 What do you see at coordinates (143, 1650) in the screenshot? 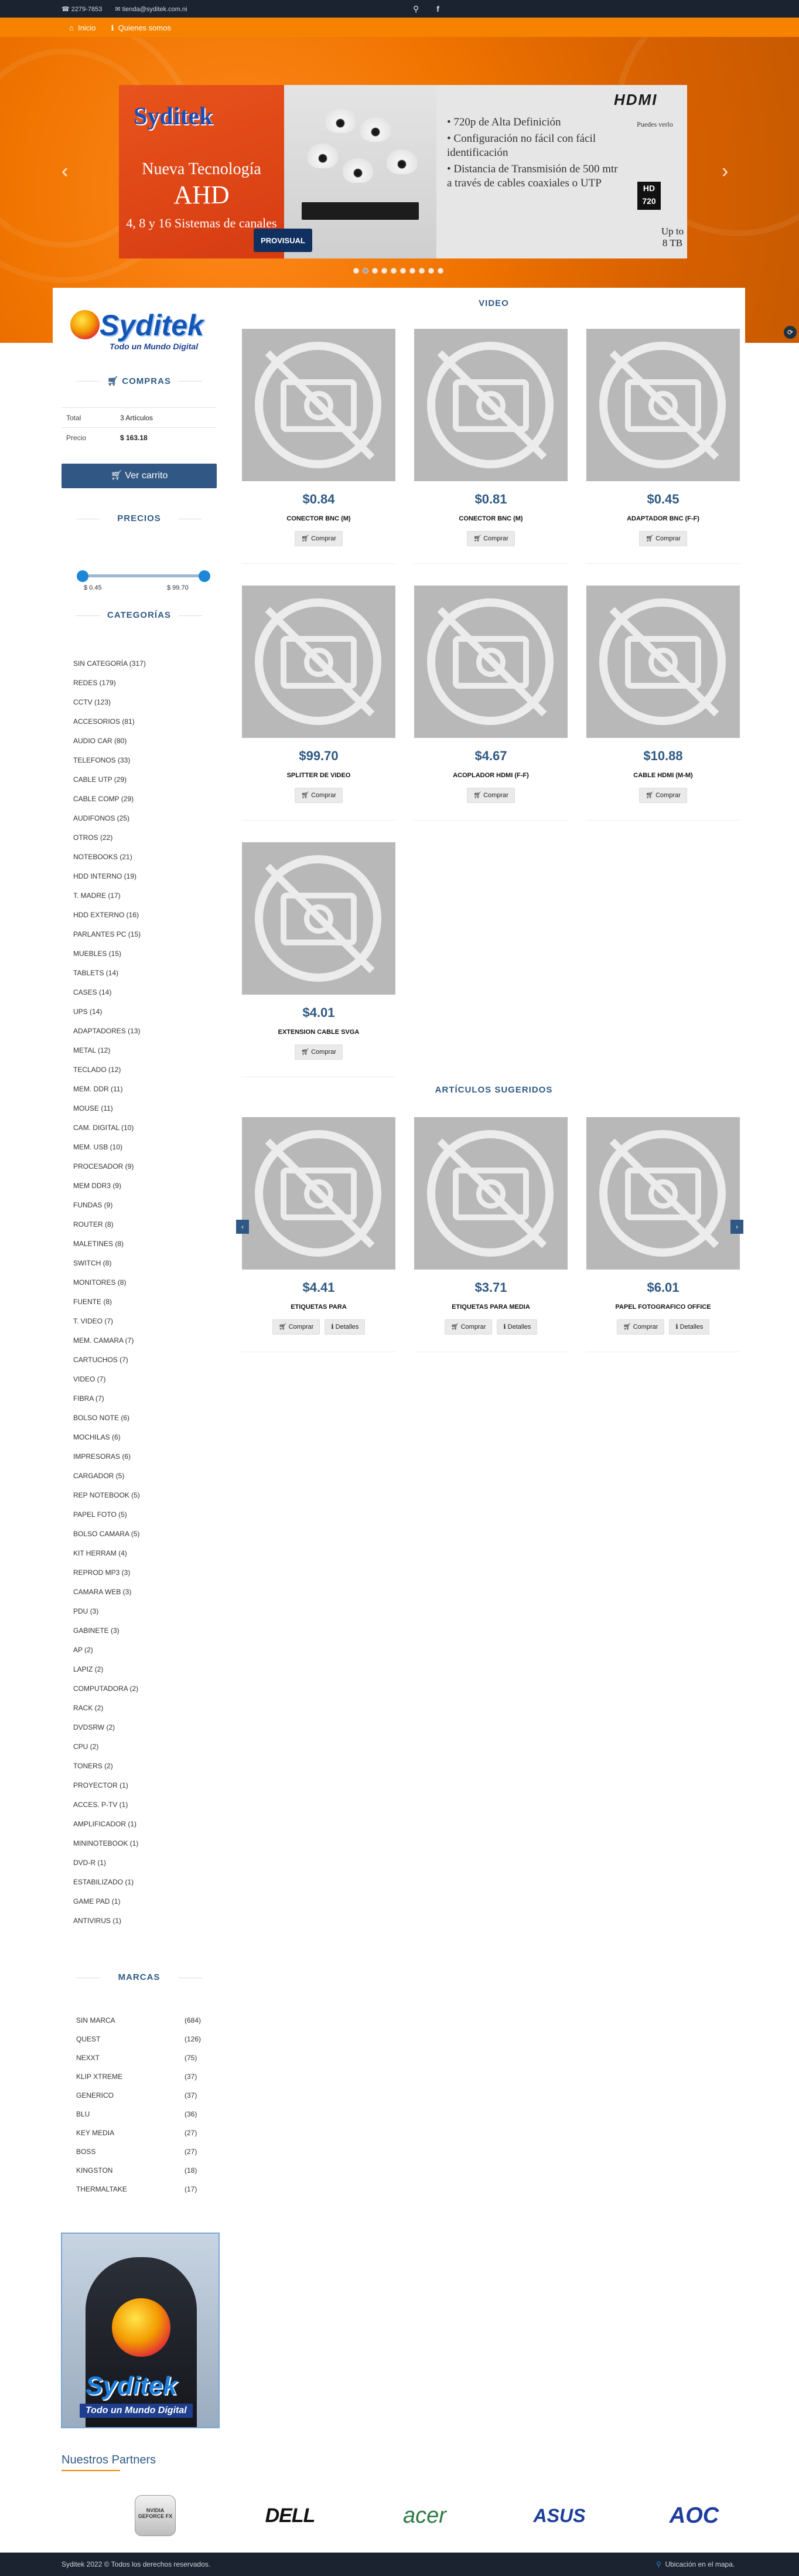
I see `category-item: AP (2)` at bounding box center [143, 1650].